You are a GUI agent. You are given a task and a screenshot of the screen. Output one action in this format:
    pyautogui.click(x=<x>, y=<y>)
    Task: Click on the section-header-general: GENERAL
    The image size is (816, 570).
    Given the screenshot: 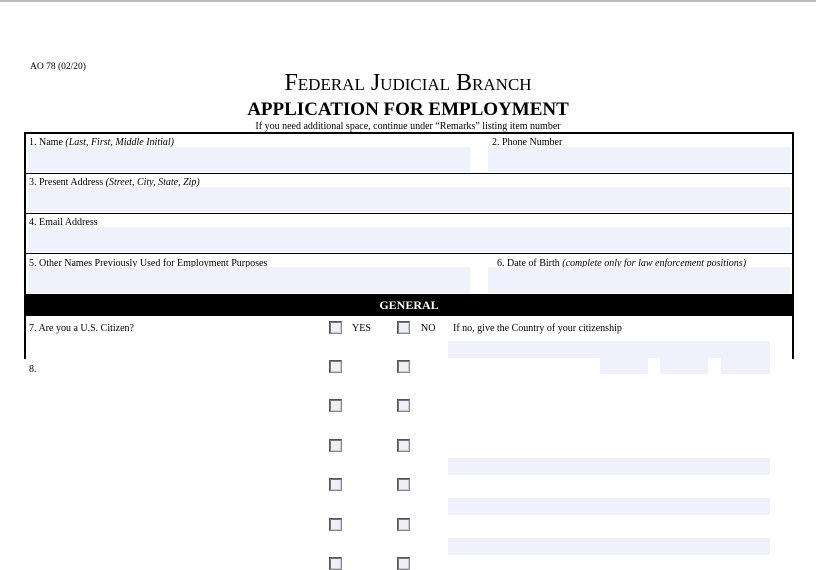 What is the action you would take?
    pyautogui.click(x=409, y=305)
    